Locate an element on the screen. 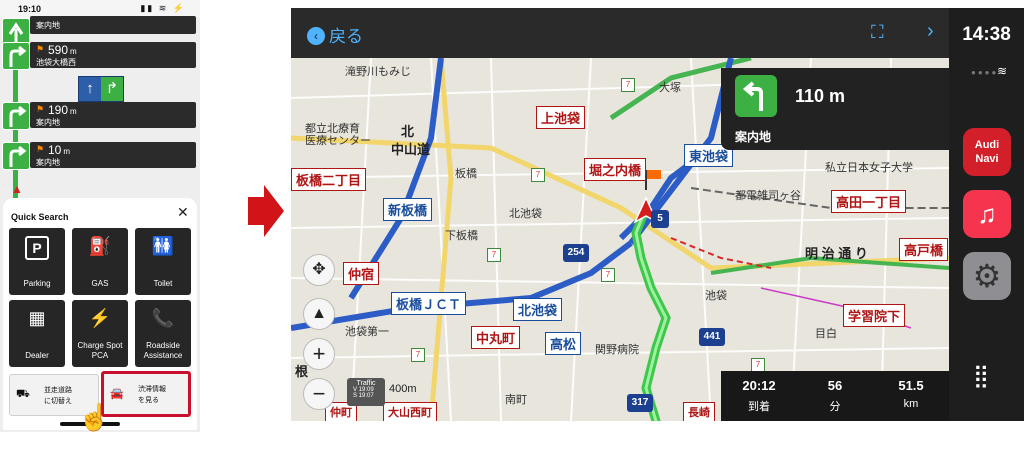 Image resolution: width=1024 pixels, height=468 pixels. map-label: 上池袋 is located at coordinates (561, 117).